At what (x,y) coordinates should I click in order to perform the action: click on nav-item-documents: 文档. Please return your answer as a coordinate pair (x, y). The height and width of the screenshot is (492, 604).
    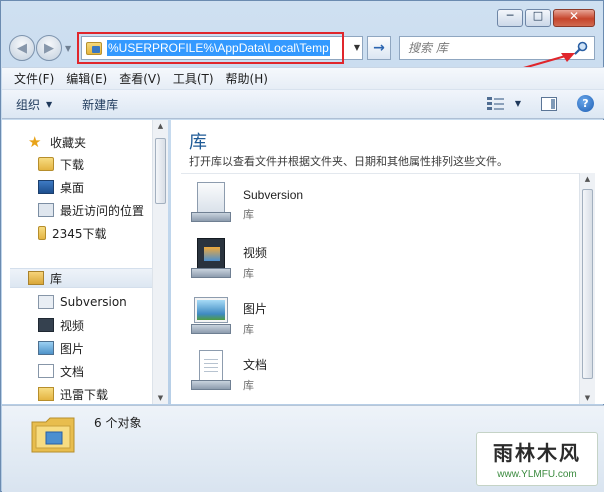
    Looking at the image, I should click on (61, 371).